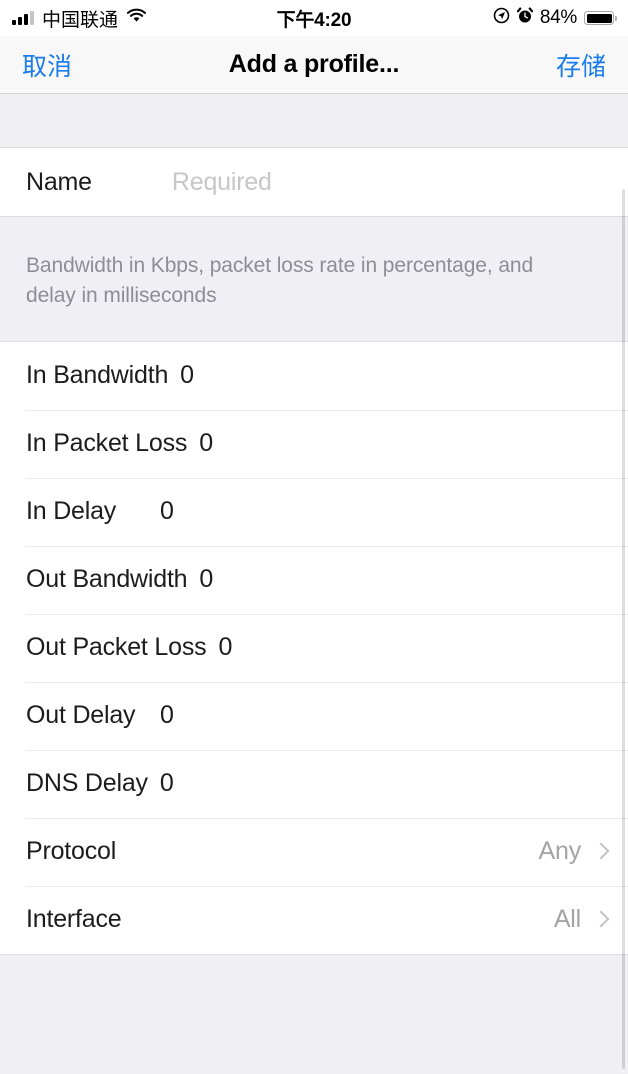 Image resolution: width=628 pixels, height=1074 pixels. I want to click on row-out-packet-loss: Out Packet Loss 0, so click(314, 647).